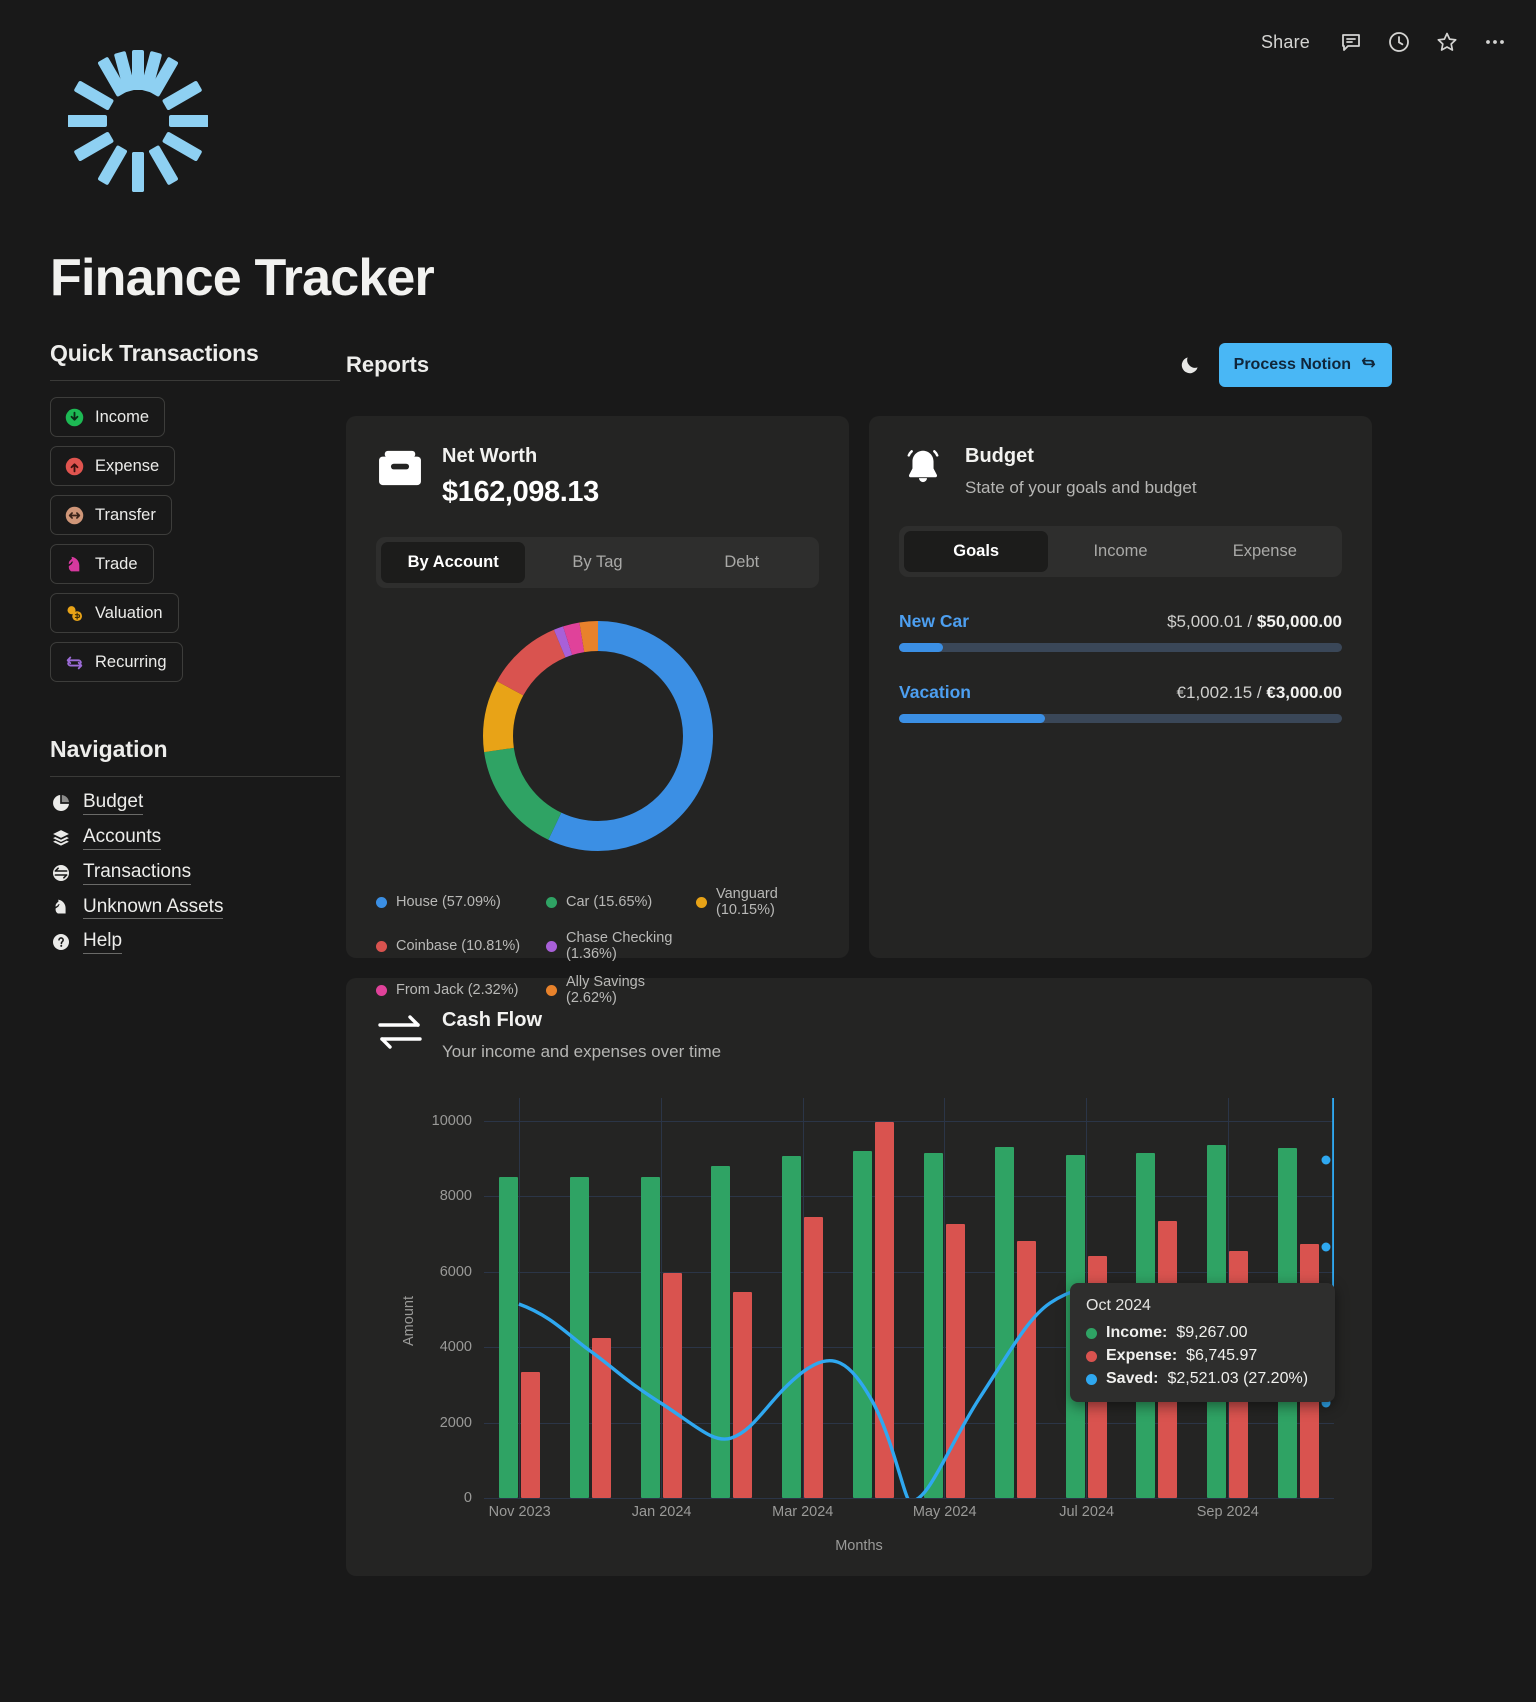 The height and width of the screenshot is (1702, 1536). What do you see at coordinates (1326, 1160) in the screenshot?
I see `income-point-marker` at bounding box center [1326, 1160].